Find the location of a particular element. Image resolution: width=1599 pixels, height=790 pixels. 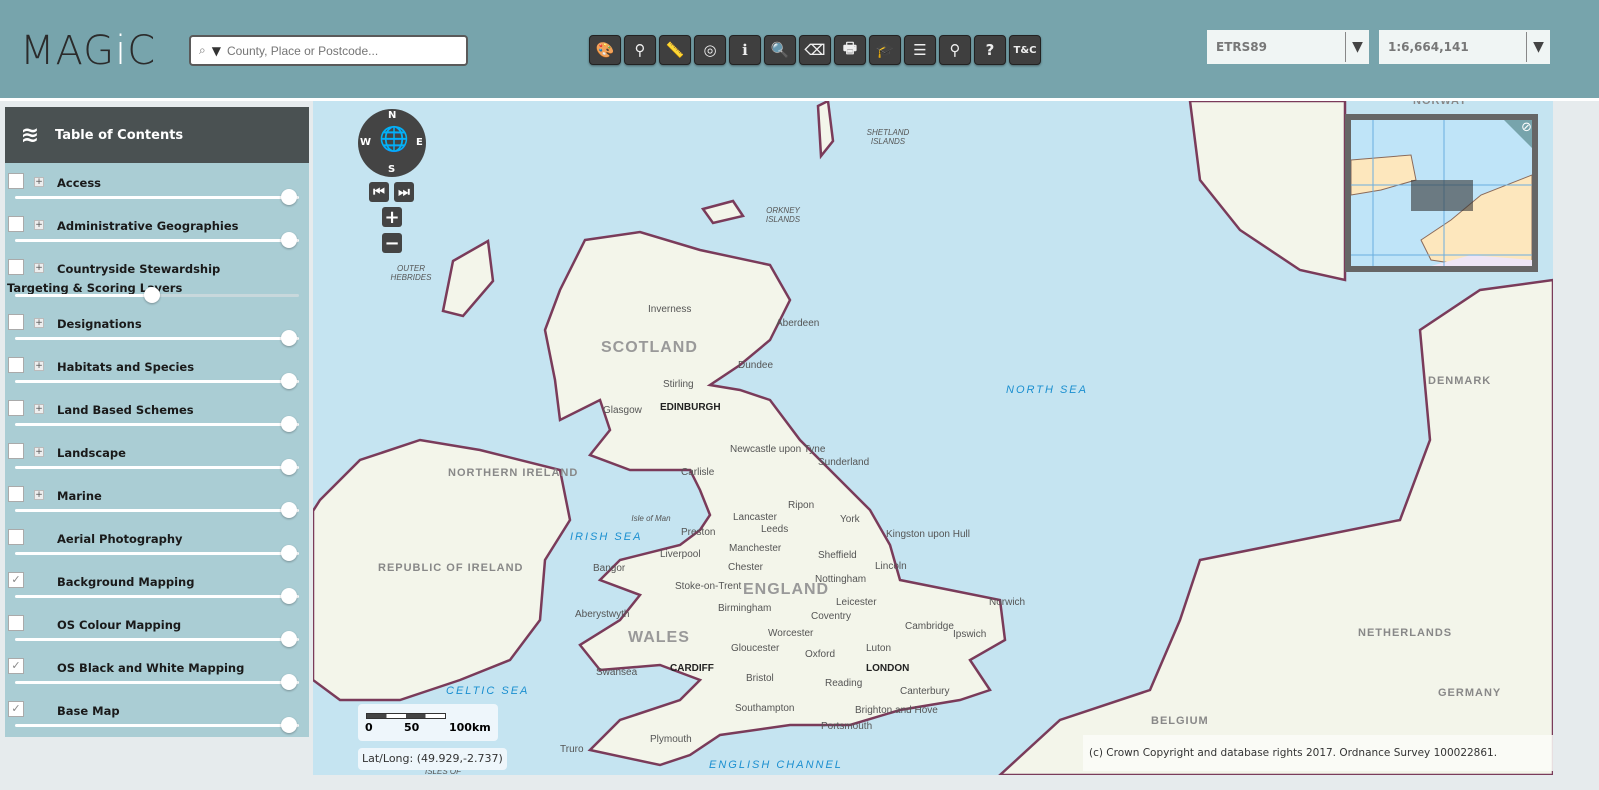

map-label-wales: WALES is located at coordinates (659, 637).